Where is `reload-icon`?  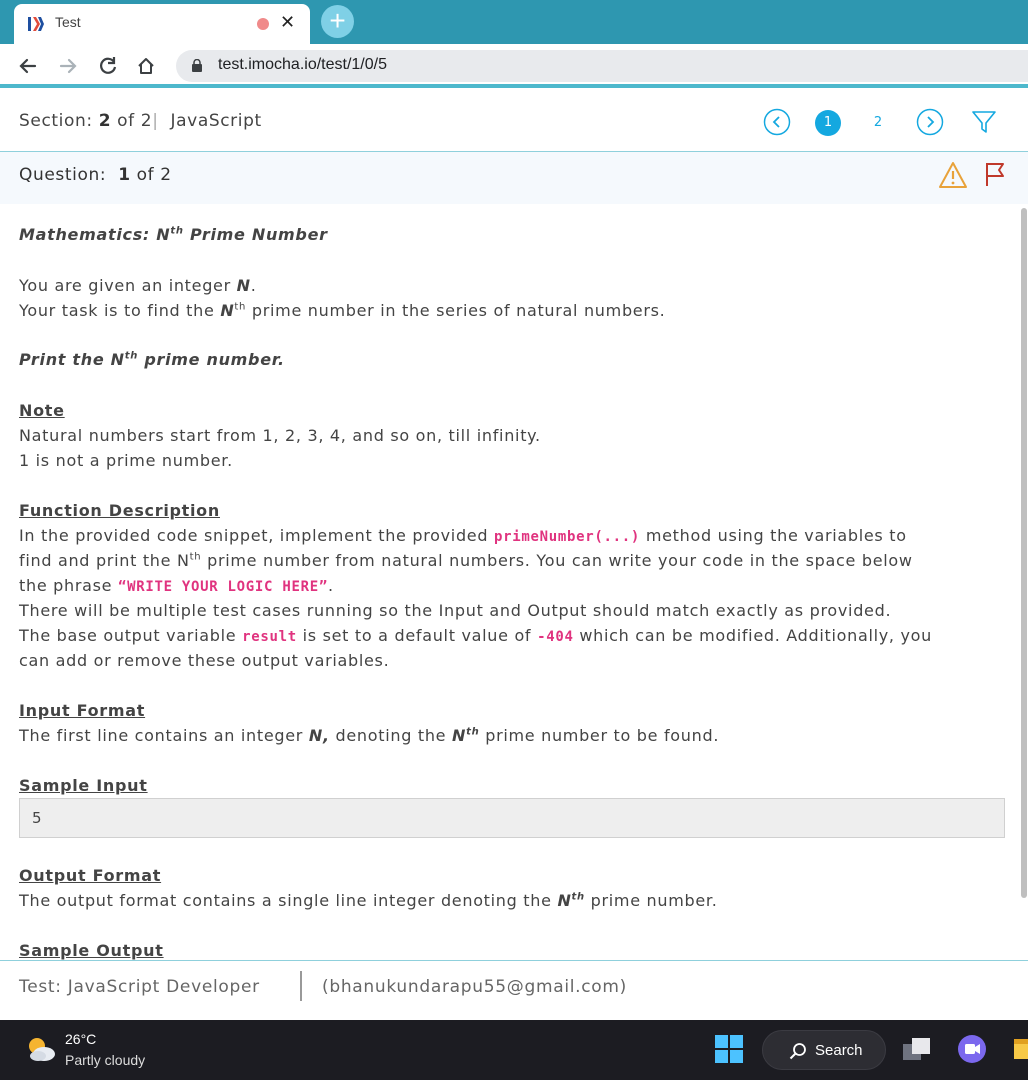 reload-icon is located at coordinates (108, 66).